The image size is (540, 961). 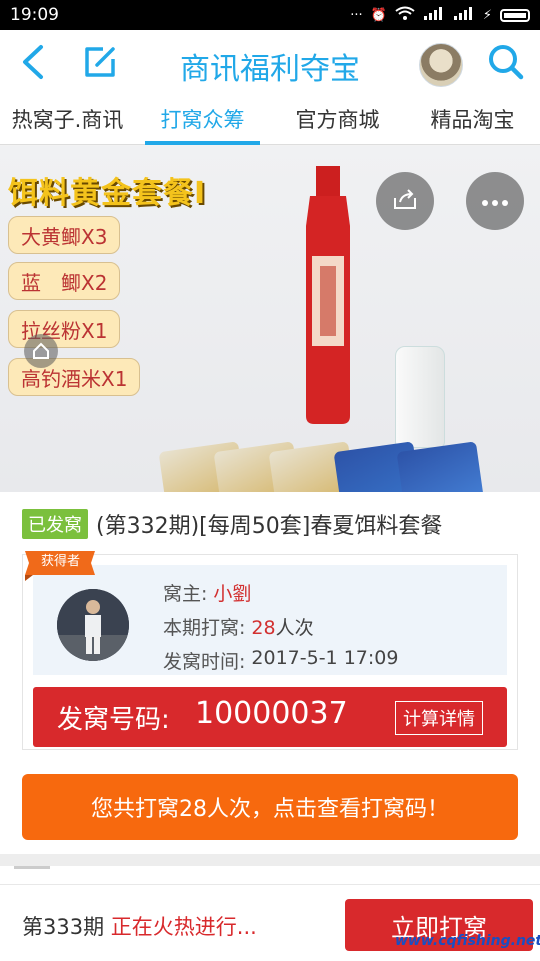 I want to click on owner-label: 窝主:, so click(x=185, y=594).